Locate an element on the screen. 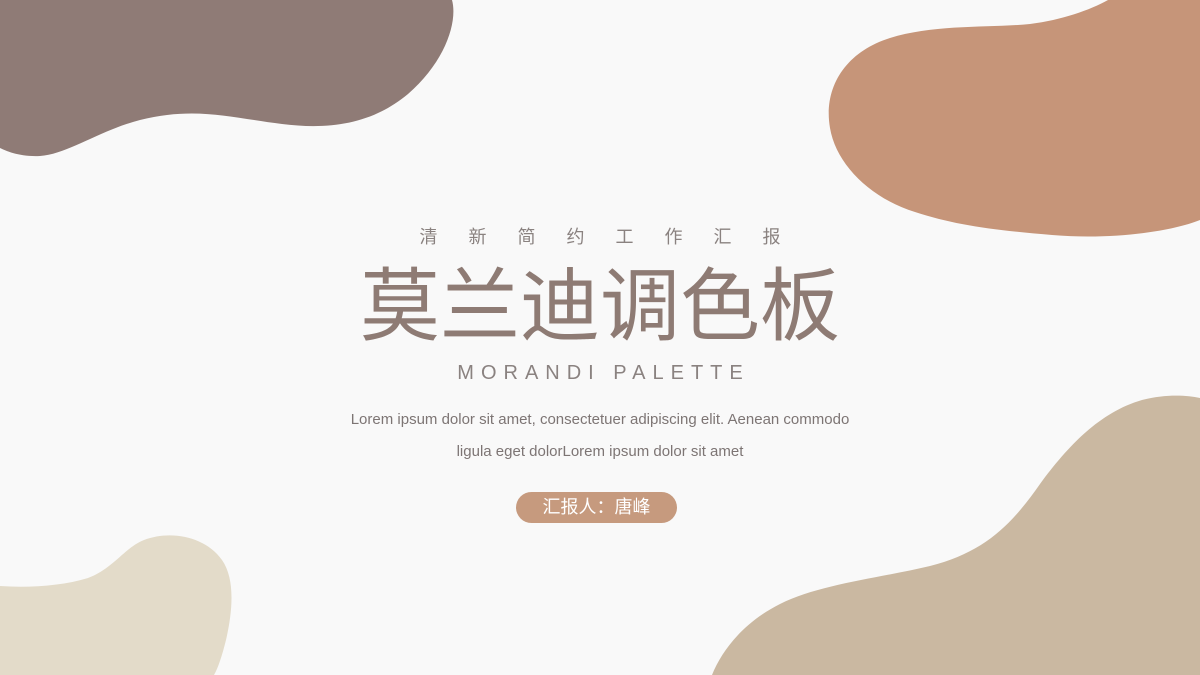 Image resolution: width=1200 pixels, height=675 pixels. reporter-badge: 汇报人：唐峰 is located at coordinates (596, 507).